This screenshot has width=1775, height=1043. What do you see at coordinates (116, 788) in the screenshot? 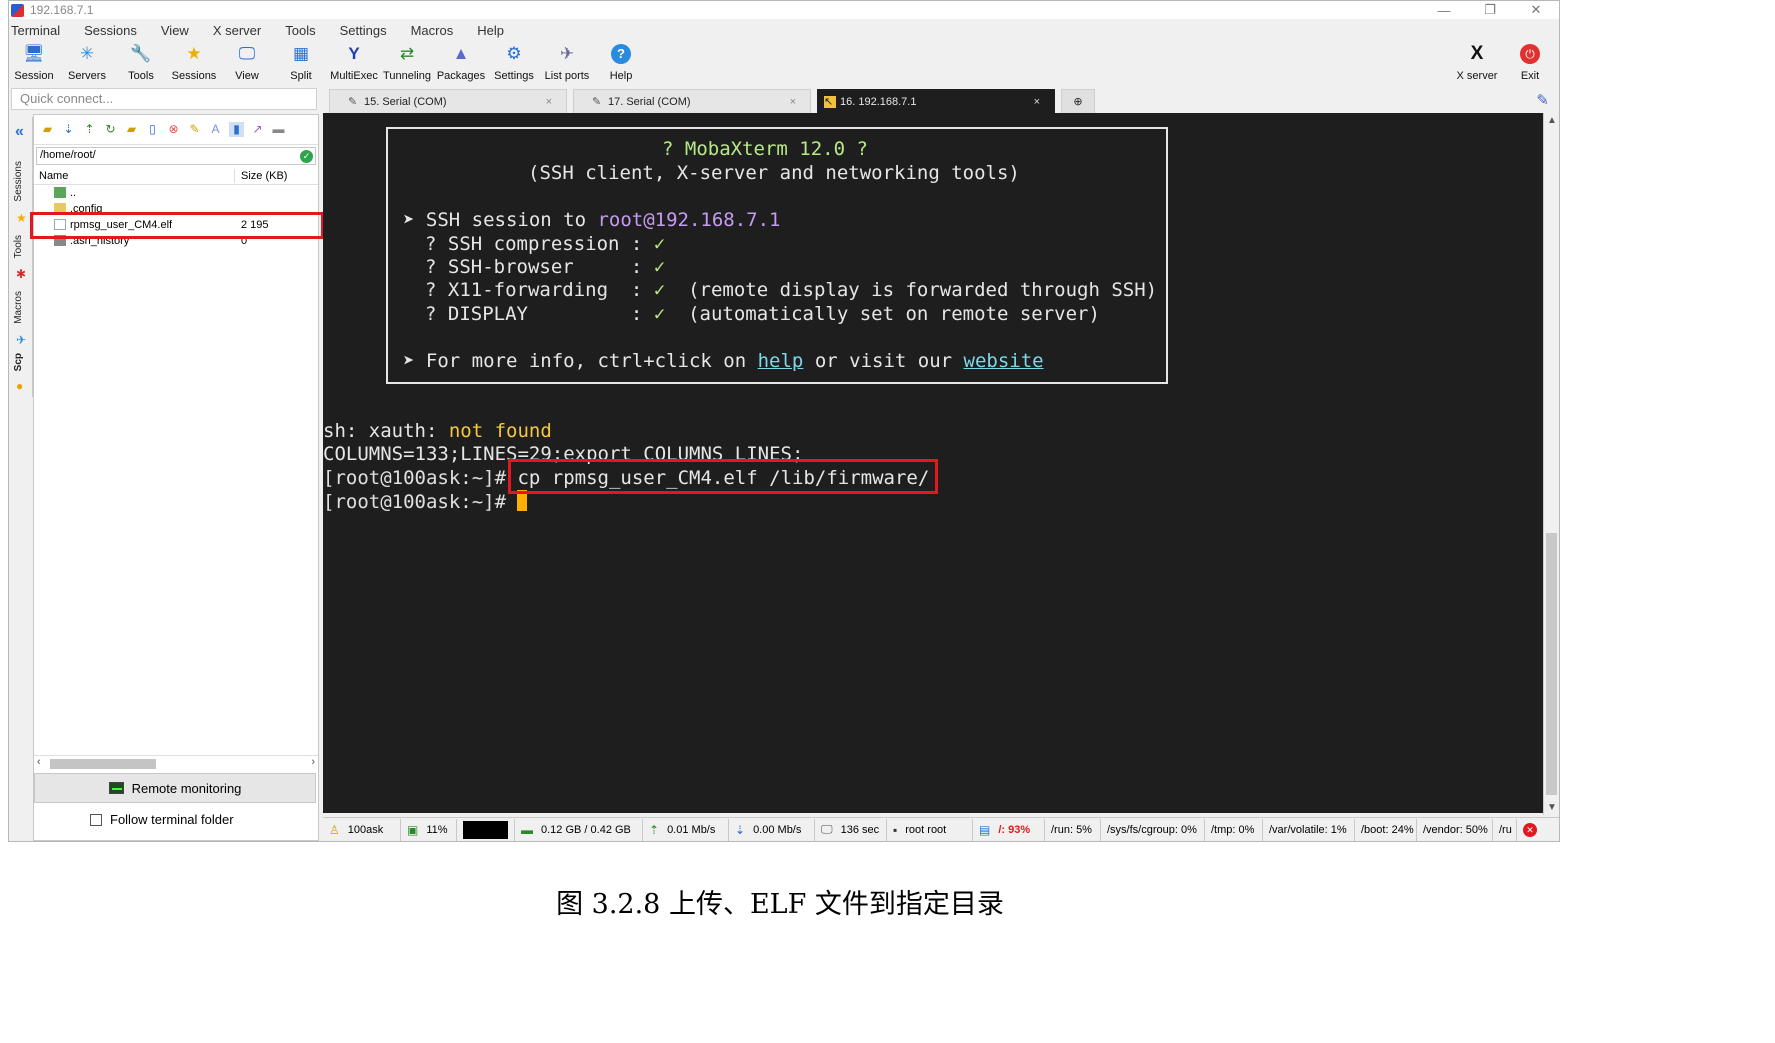
I see `monitoring-icon` at bounding box center [116, 788].